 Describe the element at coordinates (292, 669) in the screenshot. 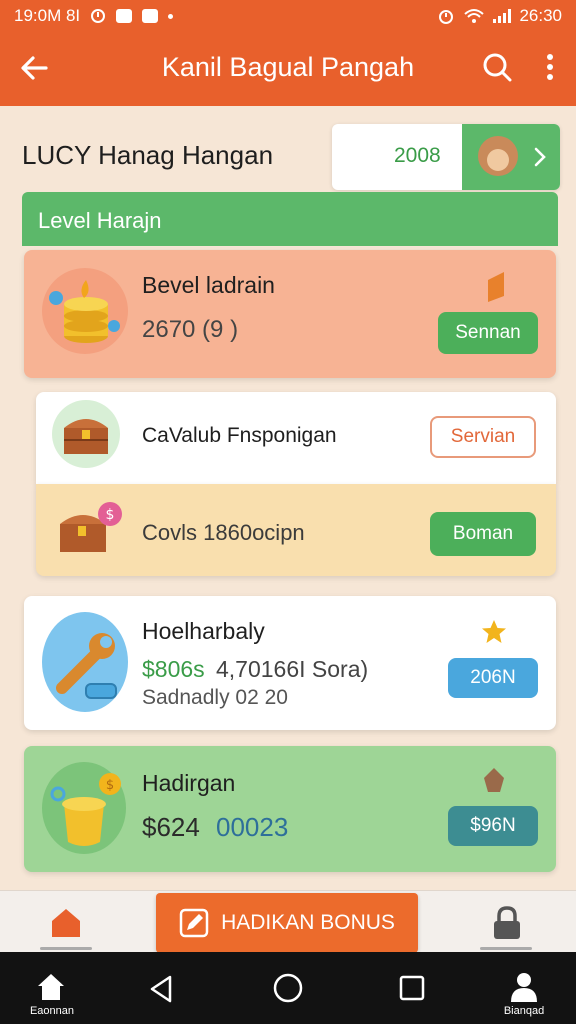

I see `card-detail: 4,70166I Sora)` at that location.